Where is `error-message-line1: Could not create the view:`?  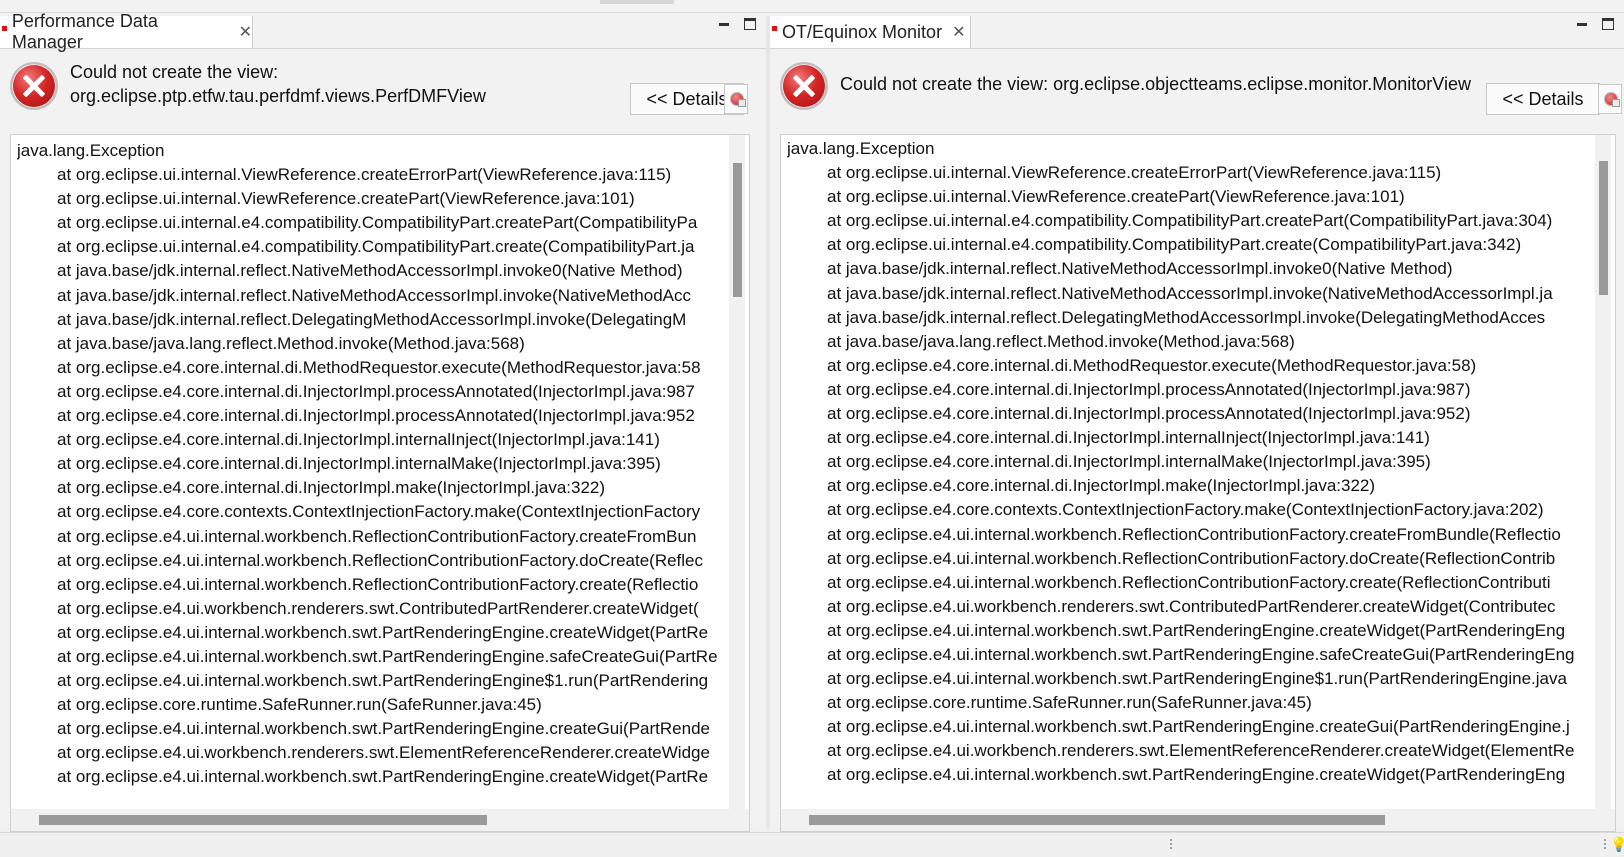 error-message-line1: Could not create the view: is located at coordinates (174, 72).